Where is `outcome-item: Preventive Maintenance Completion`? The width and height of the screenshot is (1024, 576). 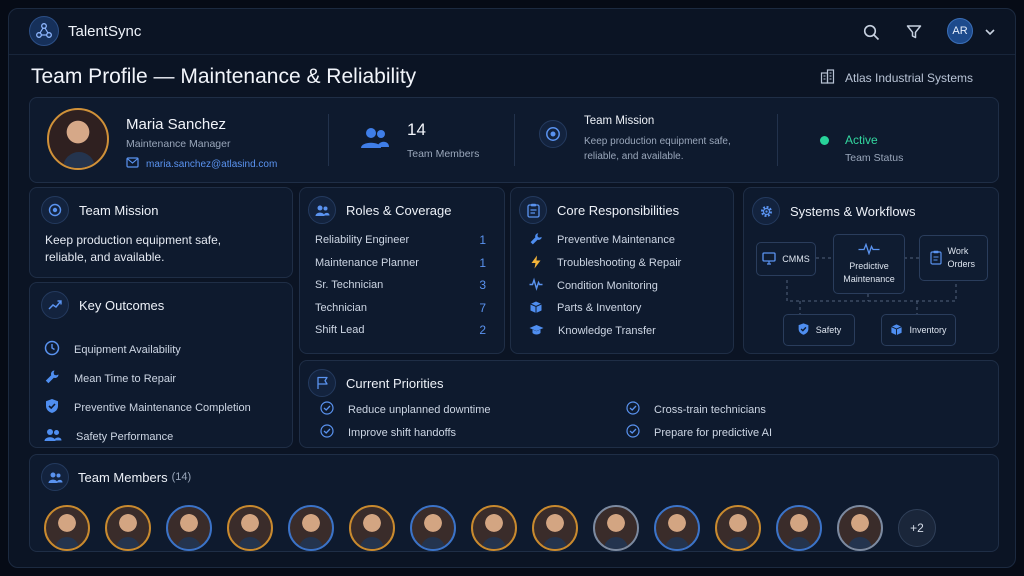
outcome-item: Preventive Maintenance Completion is located at coordinates (147, 407).